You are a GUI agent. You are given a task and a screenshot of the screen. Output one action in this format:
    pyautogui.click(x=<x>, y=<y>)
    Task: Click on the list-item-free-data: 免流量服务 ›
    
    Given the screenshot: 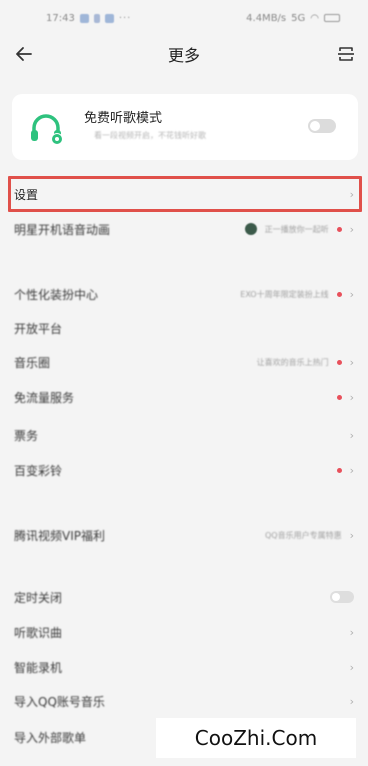 What is the action you would take?
    pyautogui.click(x=184, y=397)
    